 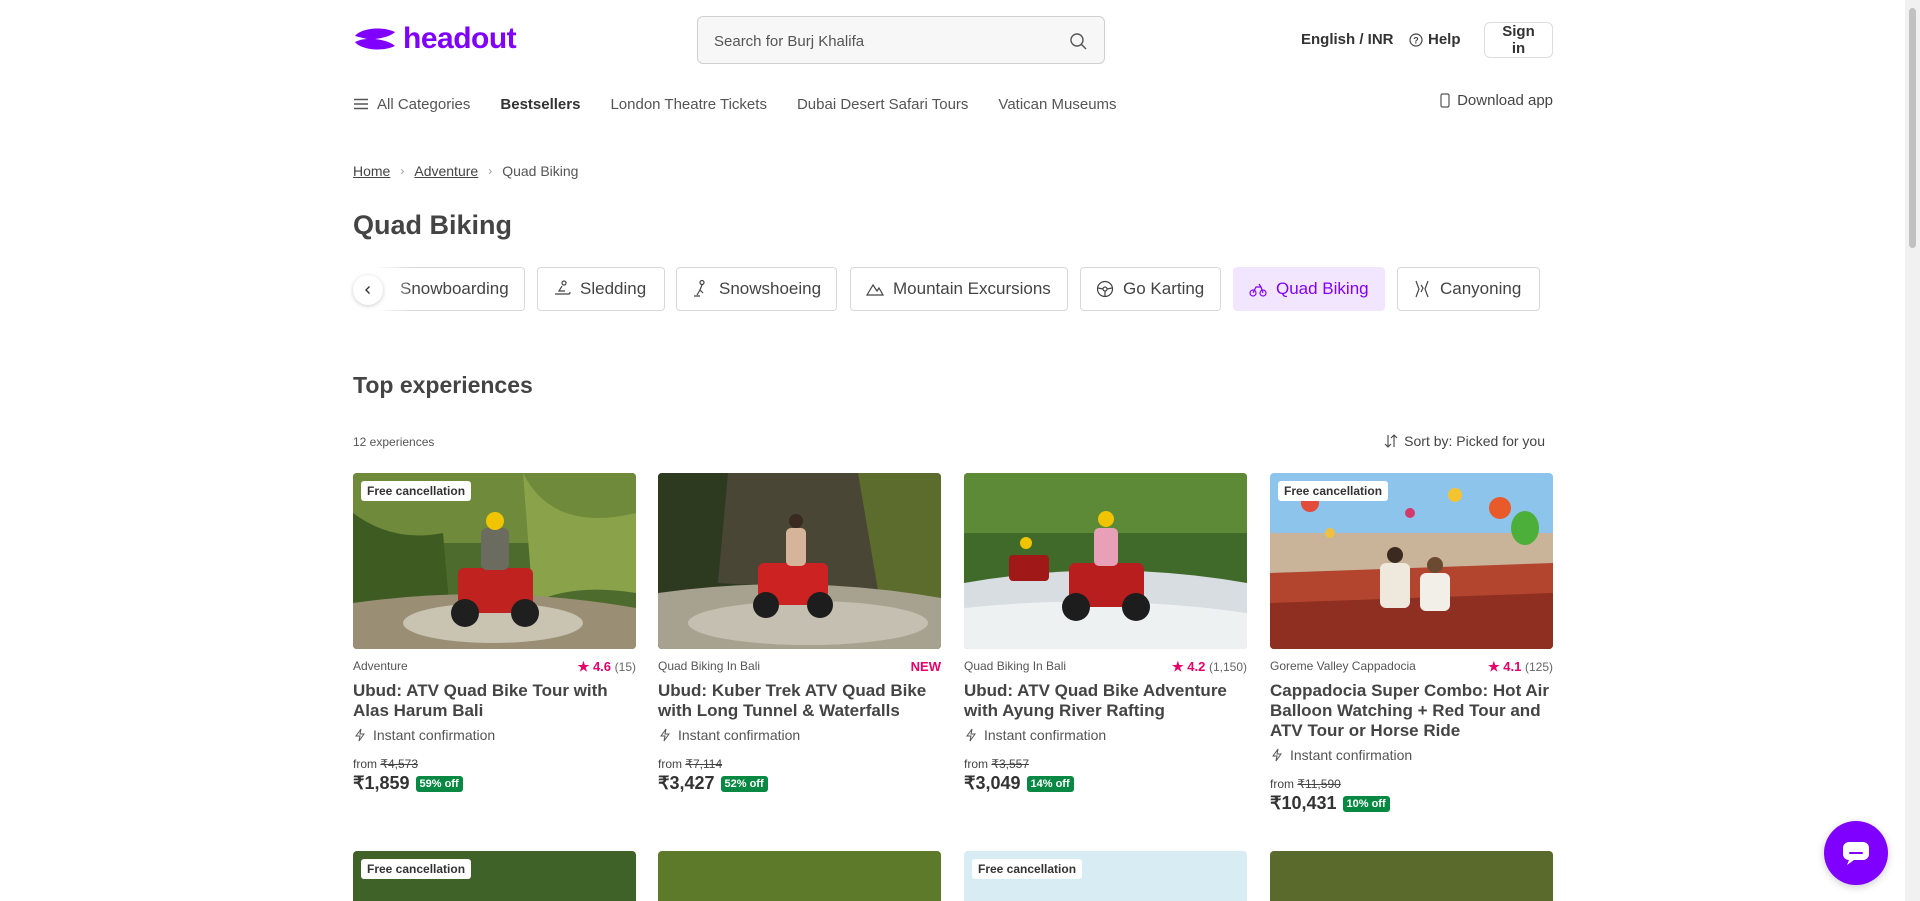 What do you see at coordinates (446, 171) in the screenshot?
I see `breadcrumb-adventure: Adventure` at bounding box center [446, 171].